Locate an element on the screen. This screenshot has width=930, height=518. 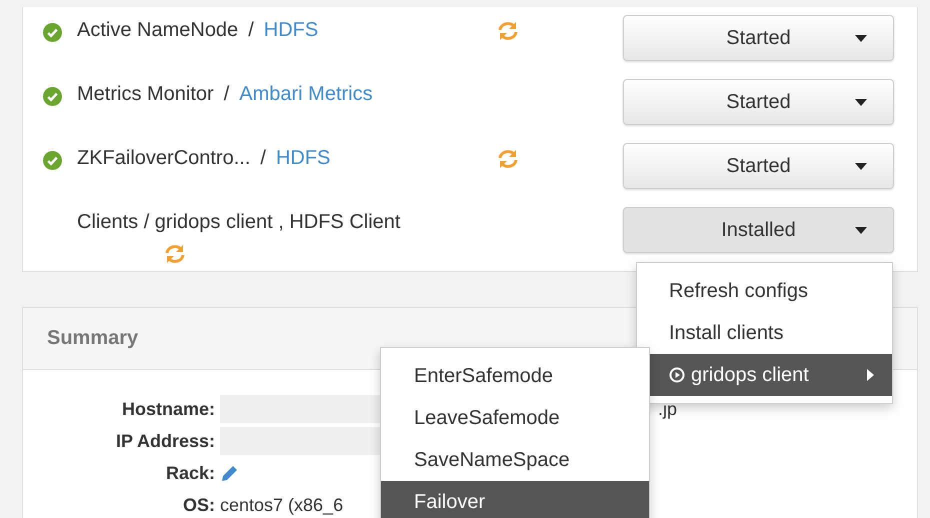
menu-item: SaveNameSpace is located at coordinates (515, 460).